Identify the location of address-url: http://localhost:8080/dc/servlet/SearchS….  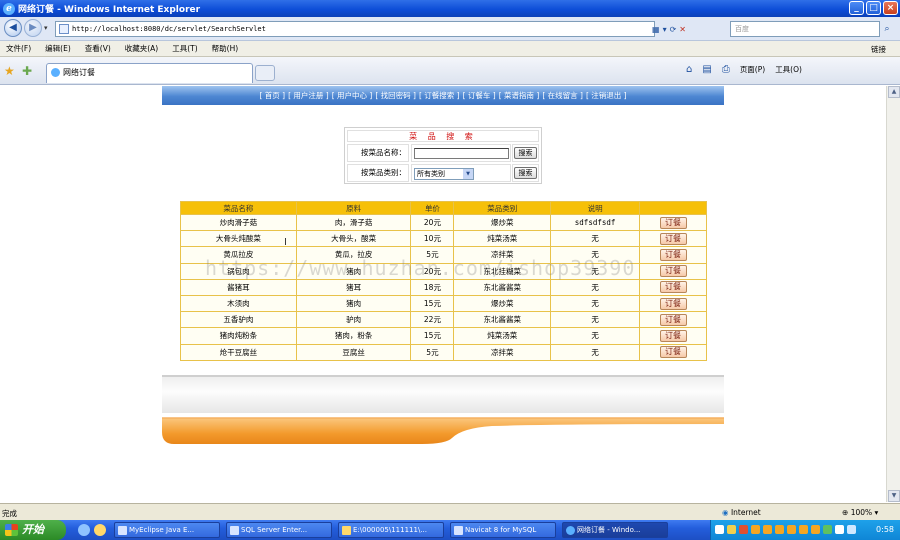
(169, 29).